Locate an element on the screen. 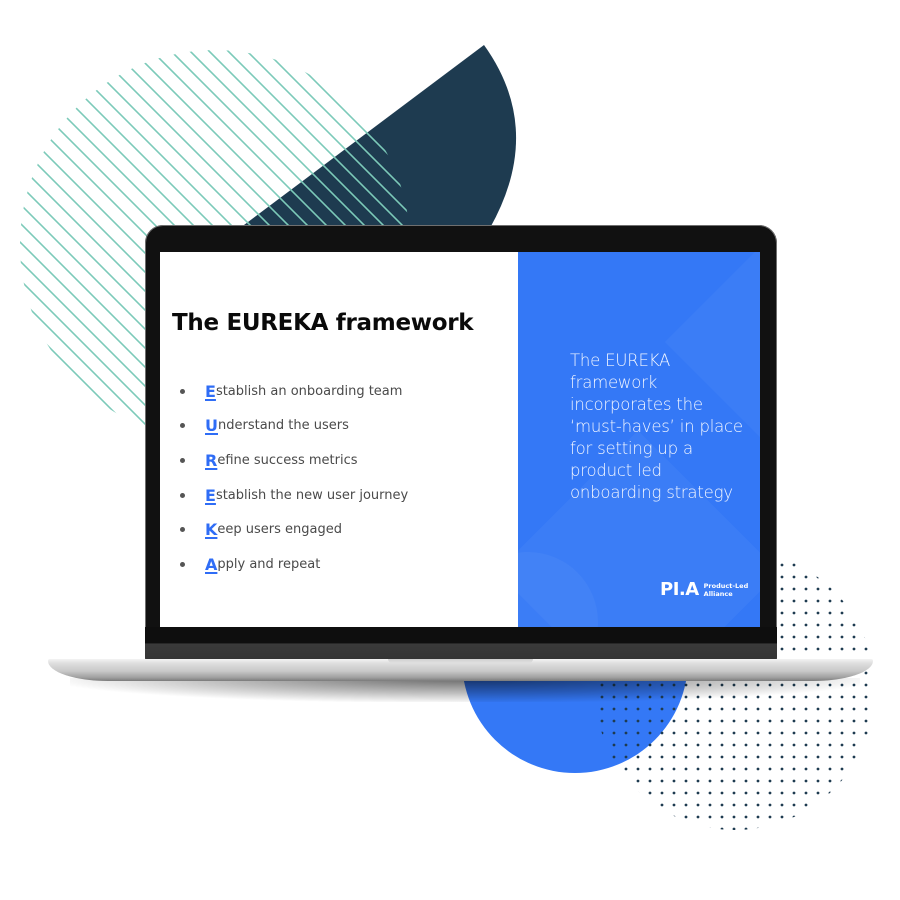 This screenshot has width=900, height=900. bullet-initial: K is located at coordinates (211, 530).